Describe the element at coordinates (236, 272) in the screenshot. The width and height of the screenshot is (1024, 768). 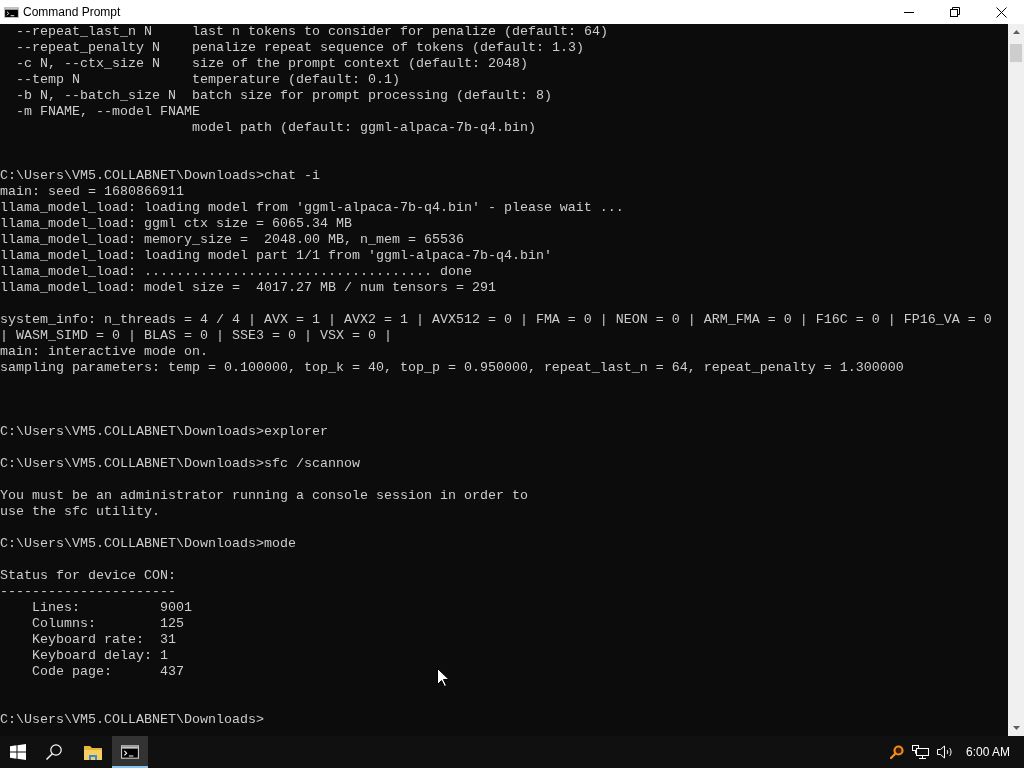
I see `console-line: llama_model_load: .................................... done` at that location.